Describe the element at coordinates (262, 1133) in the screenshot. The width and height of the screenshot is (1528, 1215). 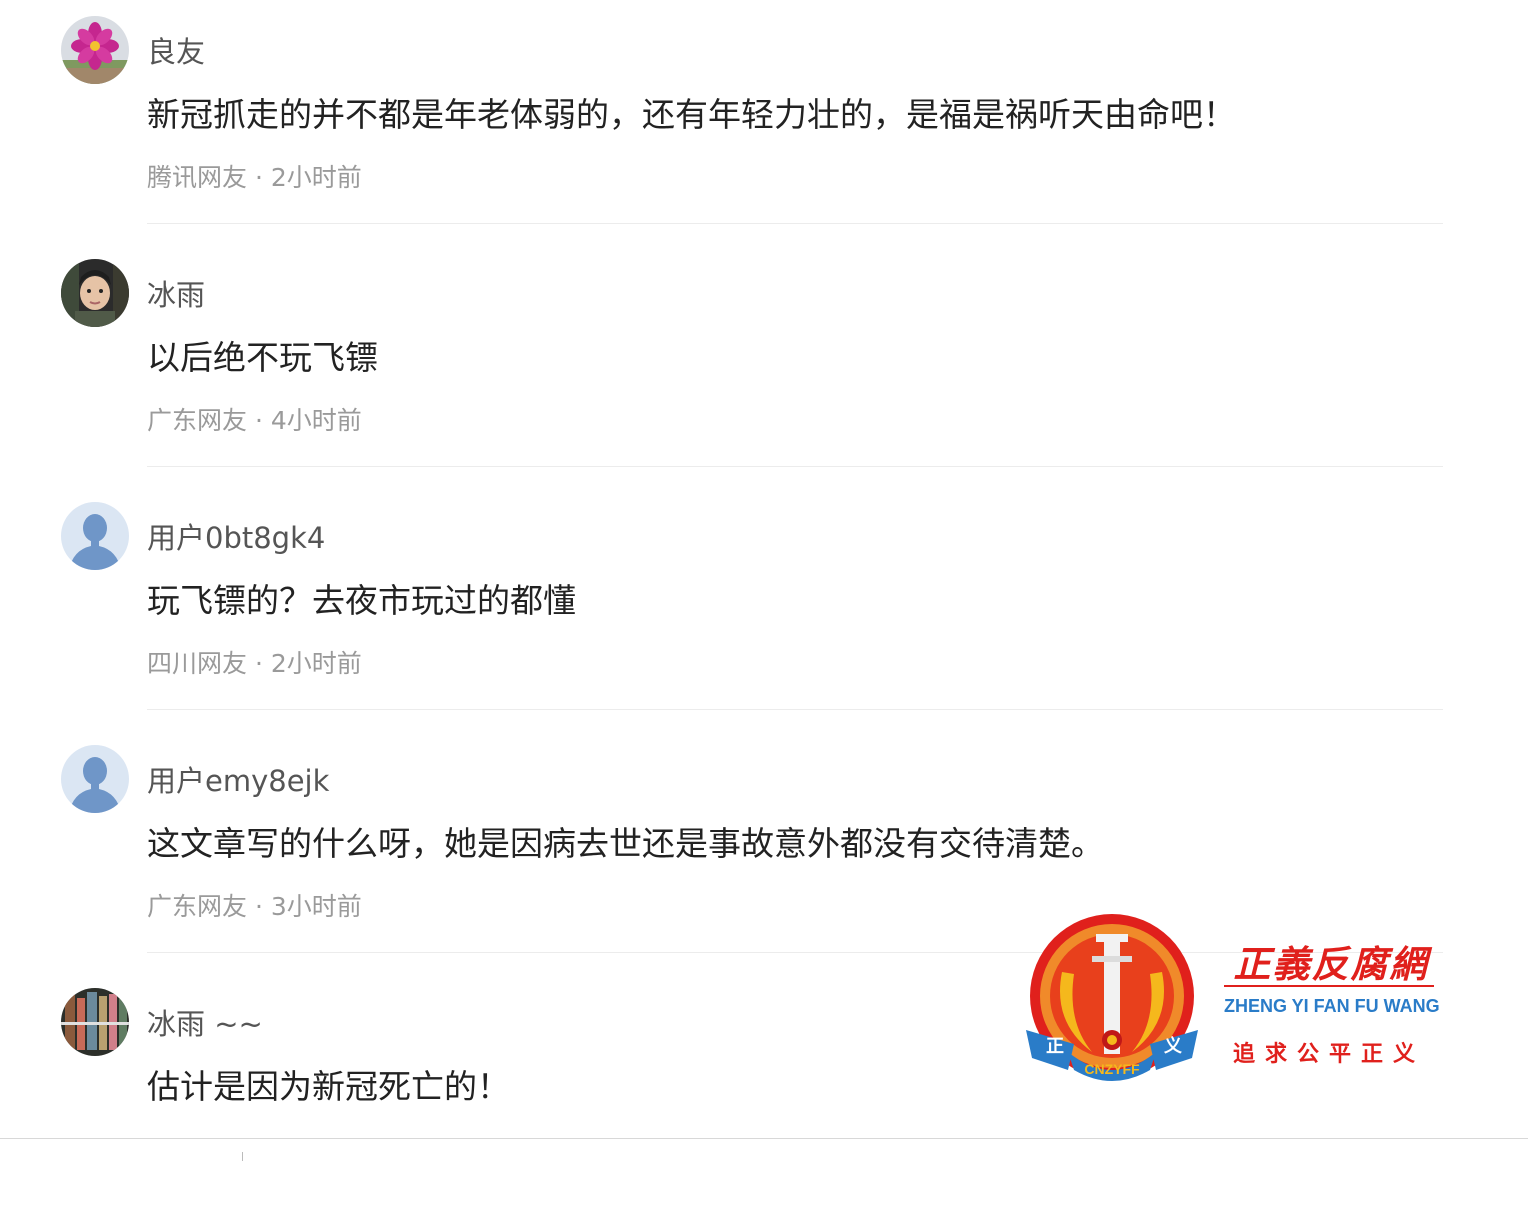
I see `comment-meta-partial` at that location.